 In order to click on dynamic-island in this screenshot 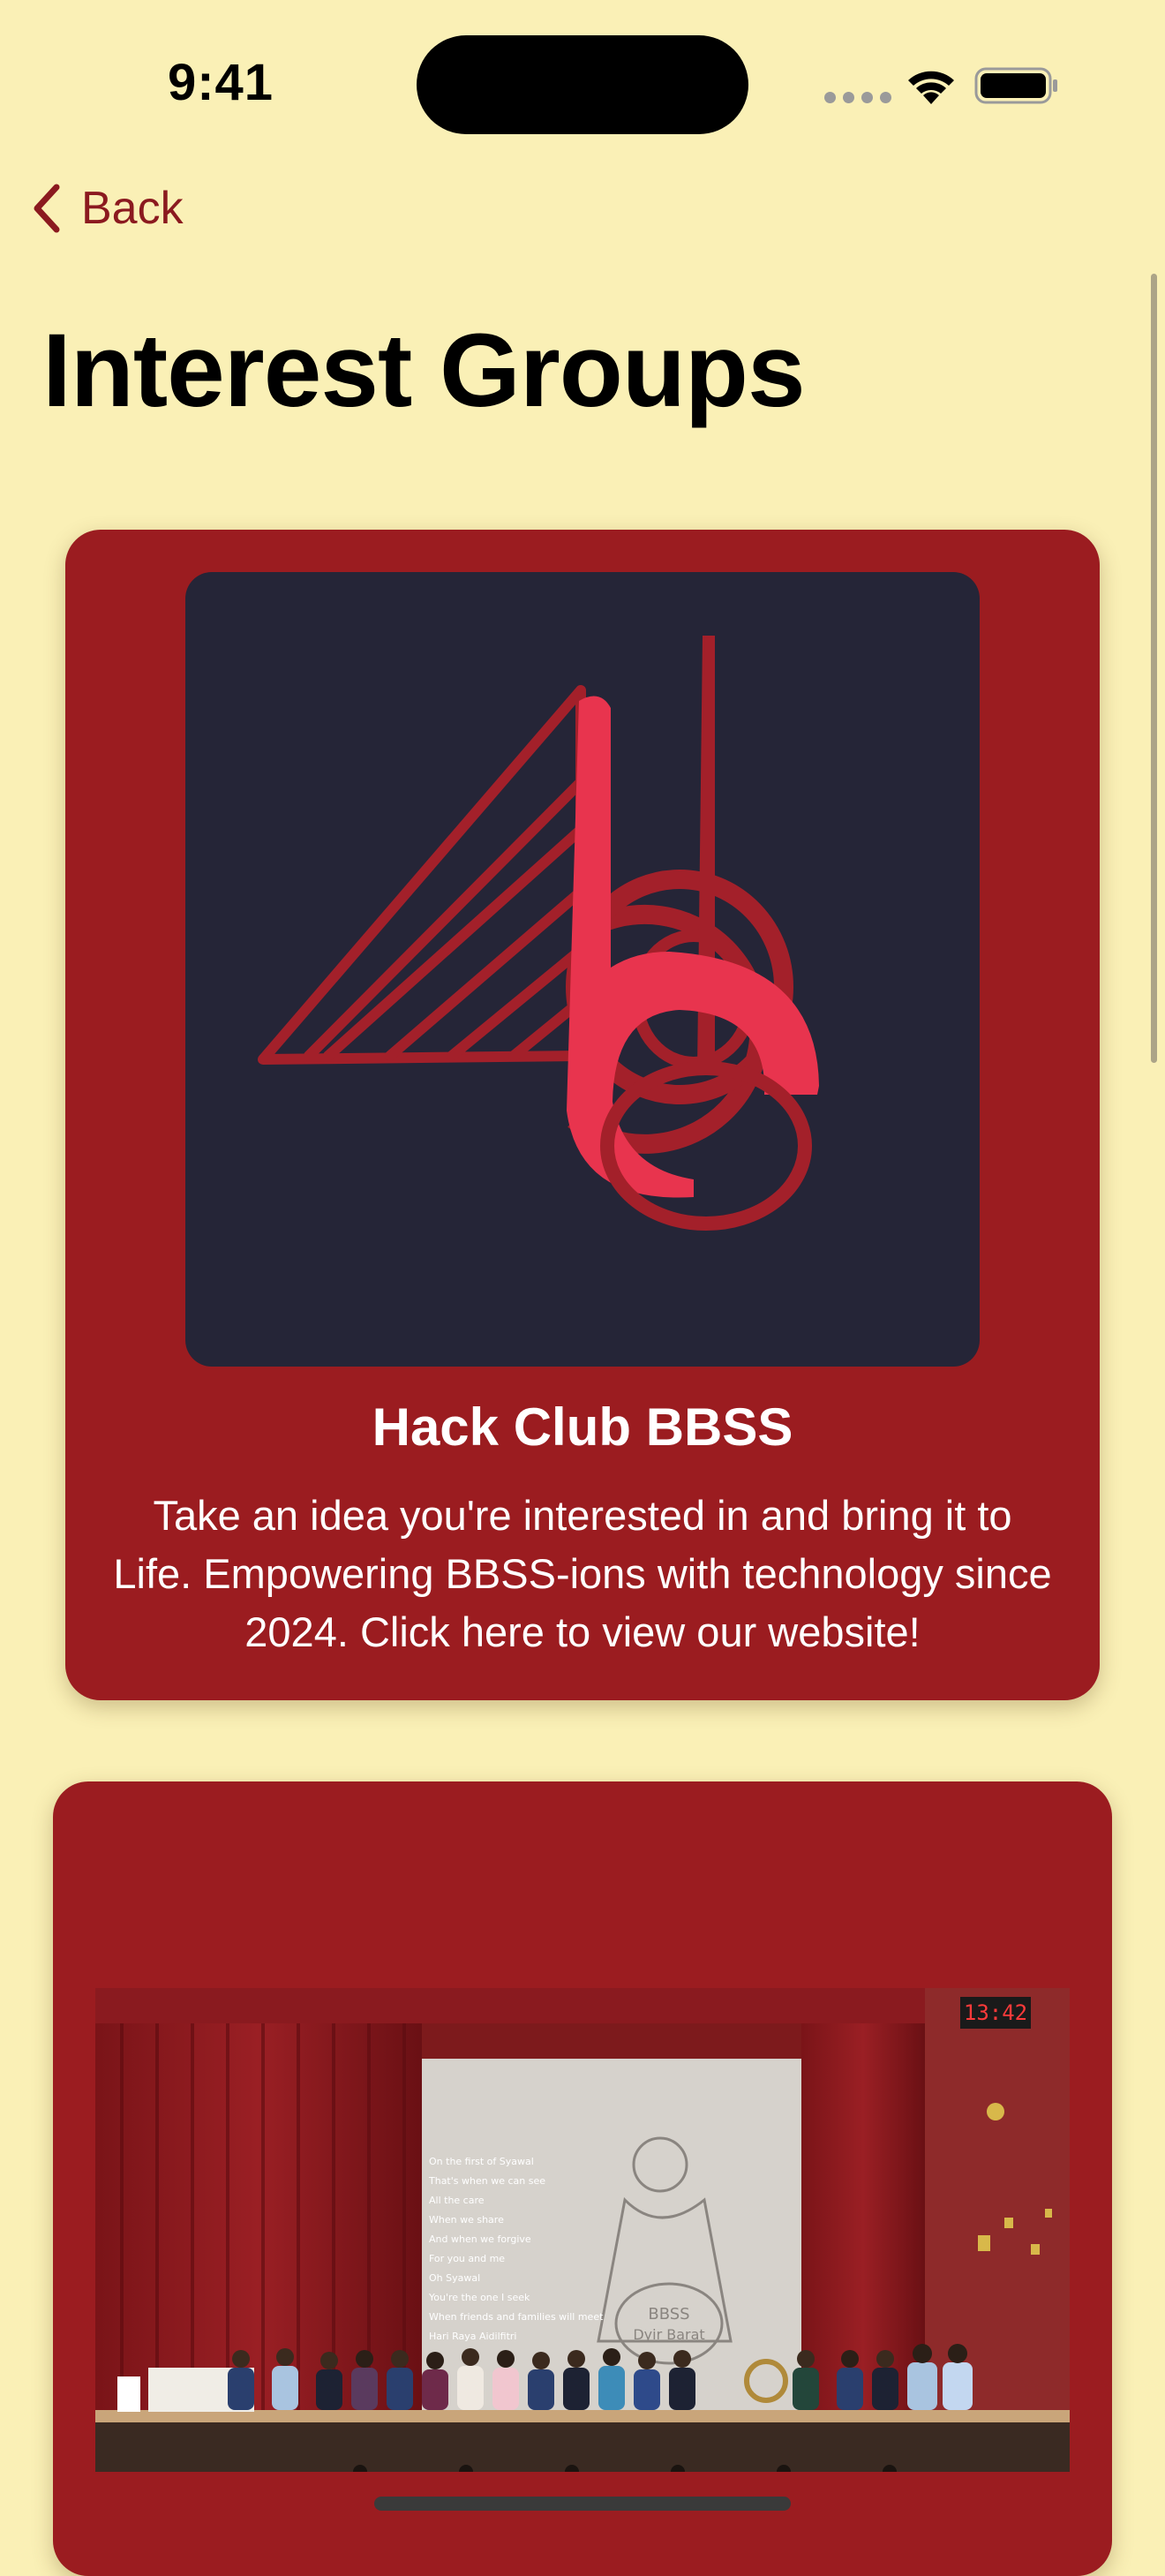, I will do `click(582, 85)`.